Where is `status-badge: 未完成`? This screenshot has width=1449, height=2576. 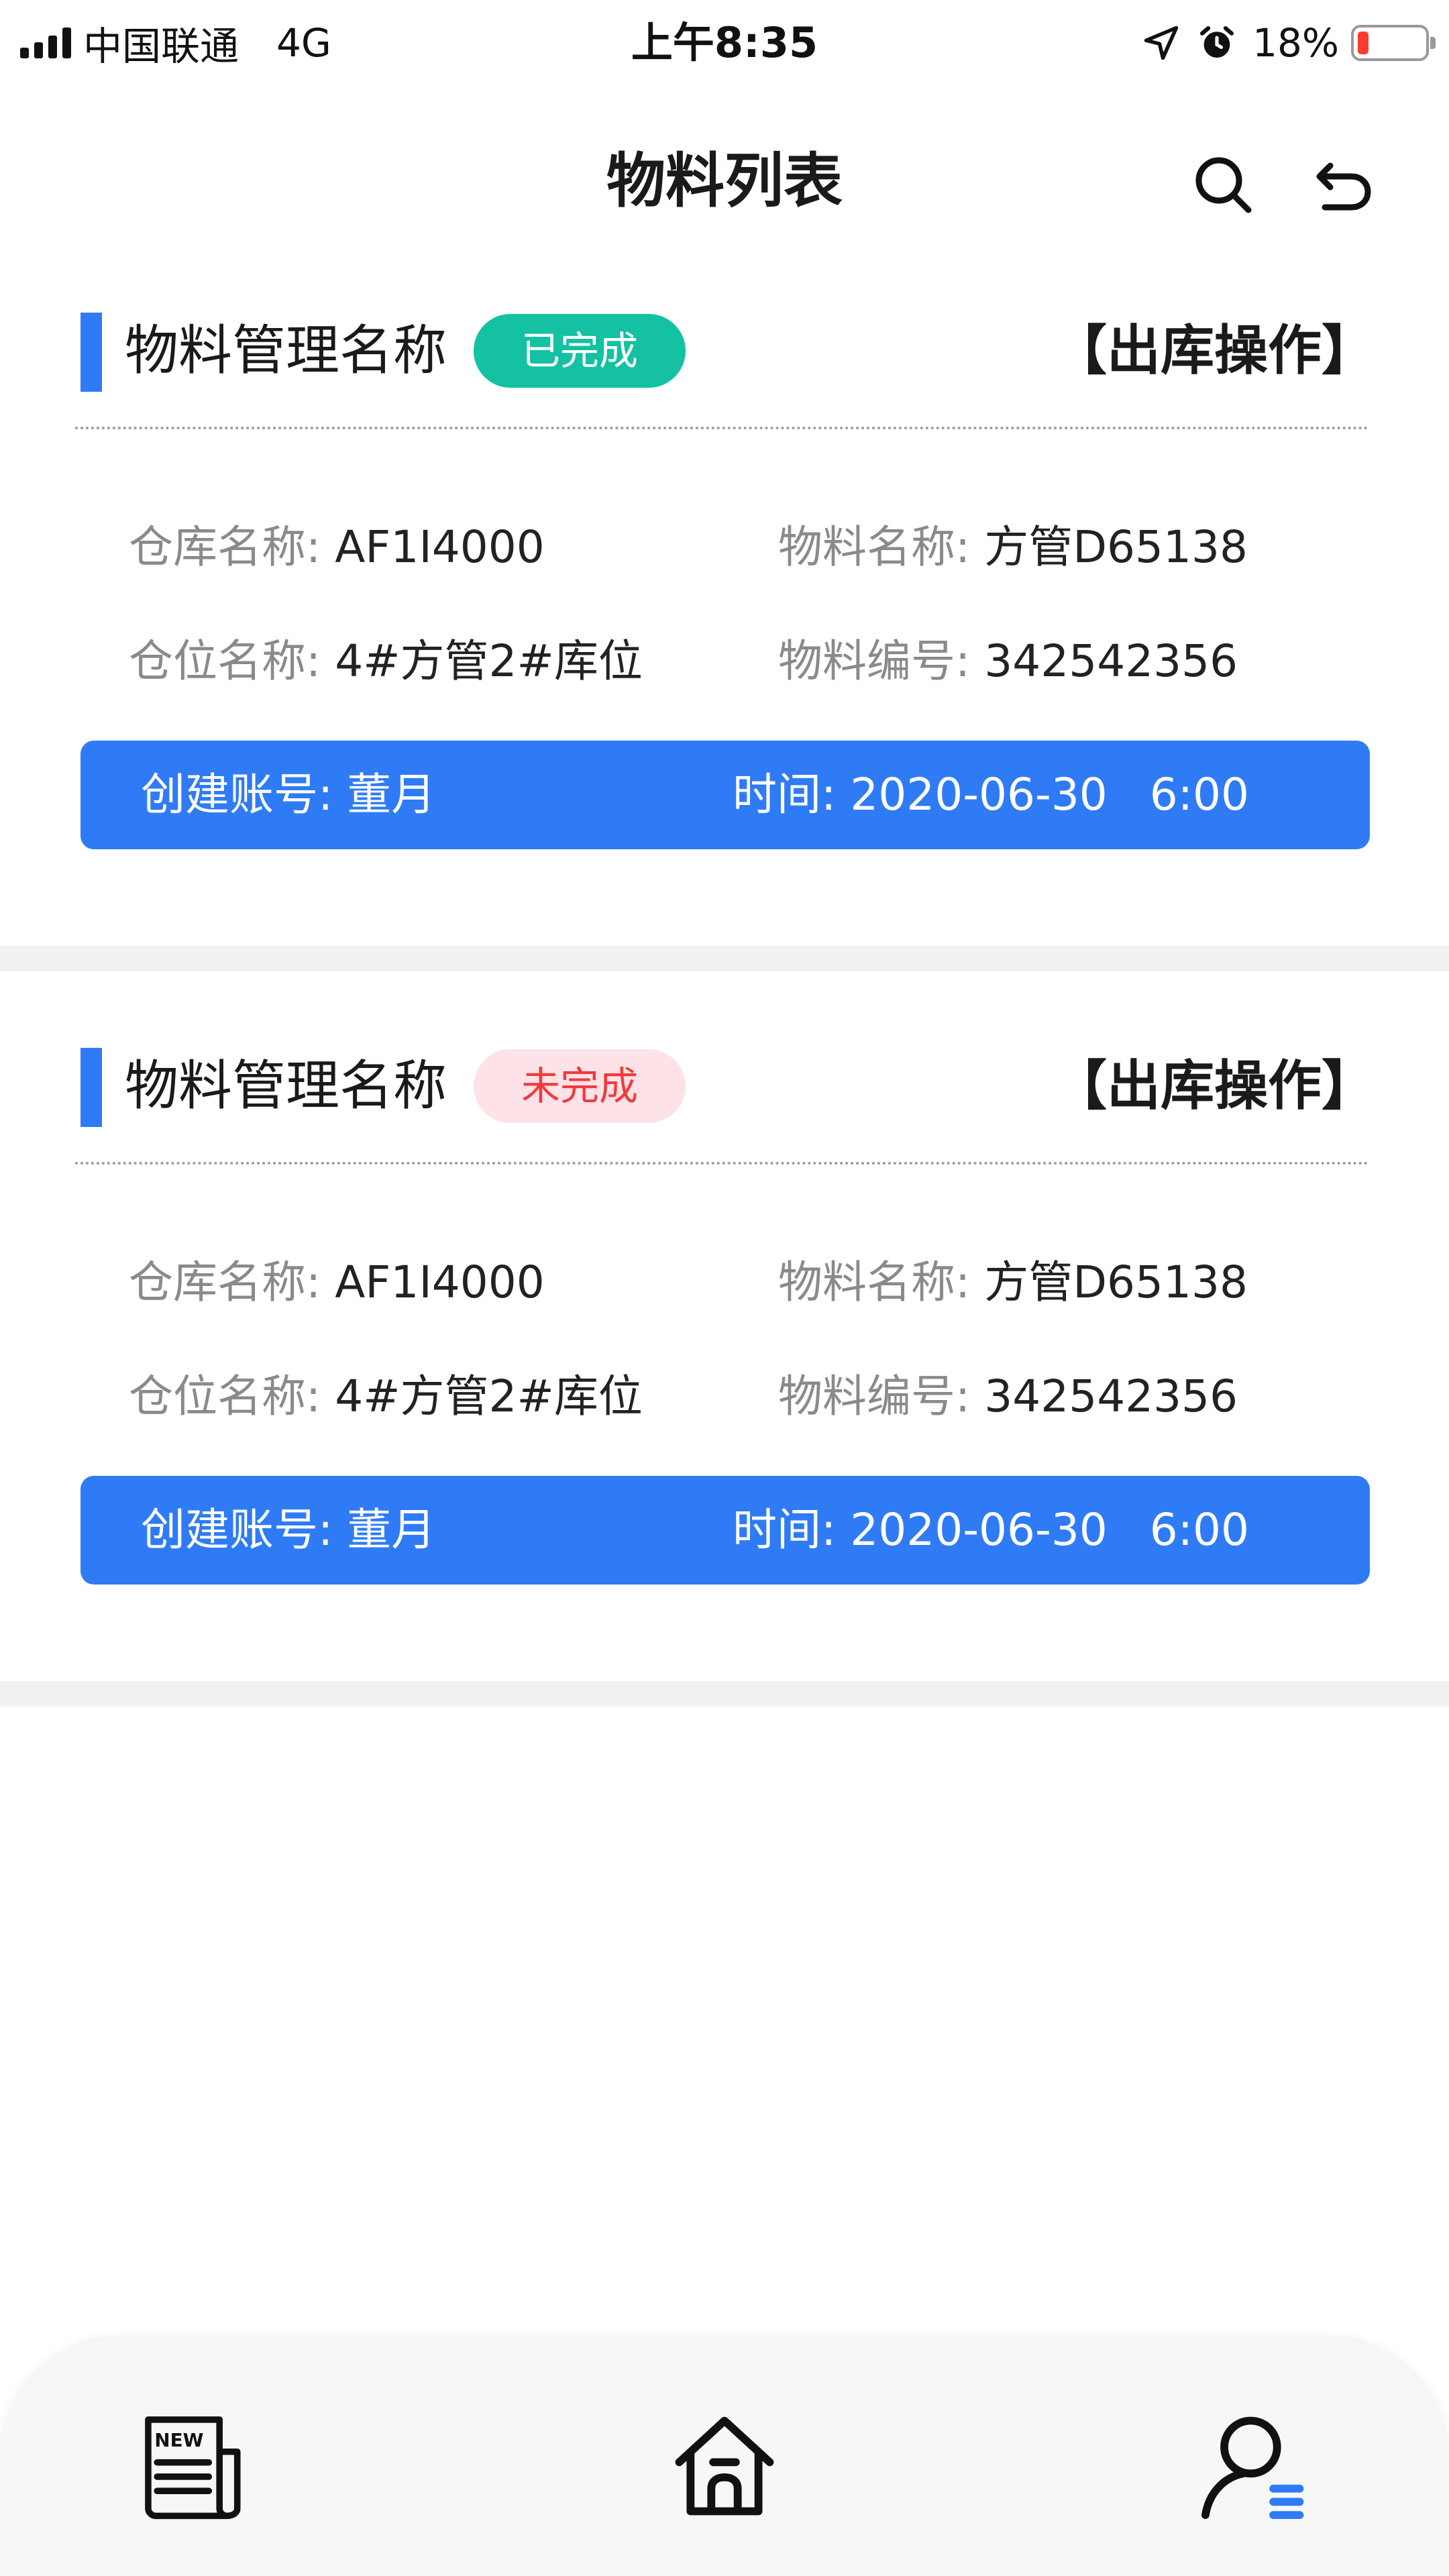 status-badge: 未完成 is located at coordinates (580, 1086).